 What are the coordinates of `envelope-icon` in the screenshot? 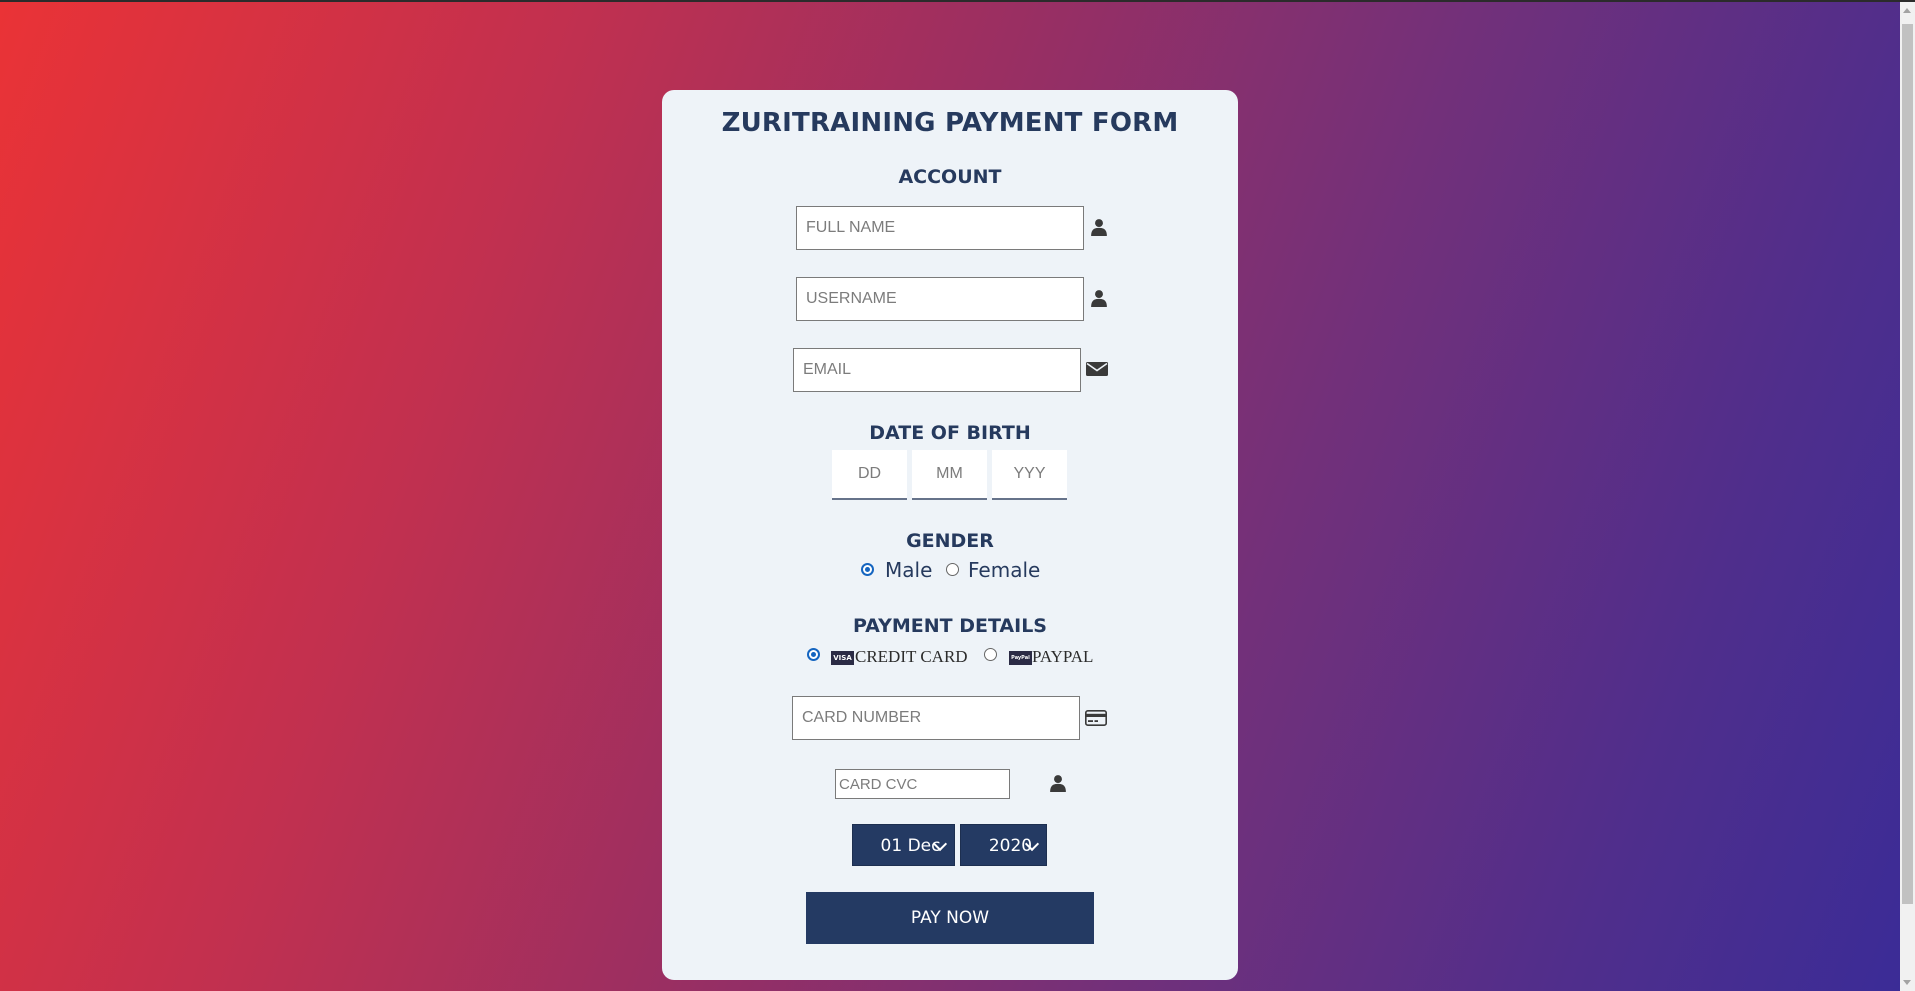 It's located at (1097, 369).